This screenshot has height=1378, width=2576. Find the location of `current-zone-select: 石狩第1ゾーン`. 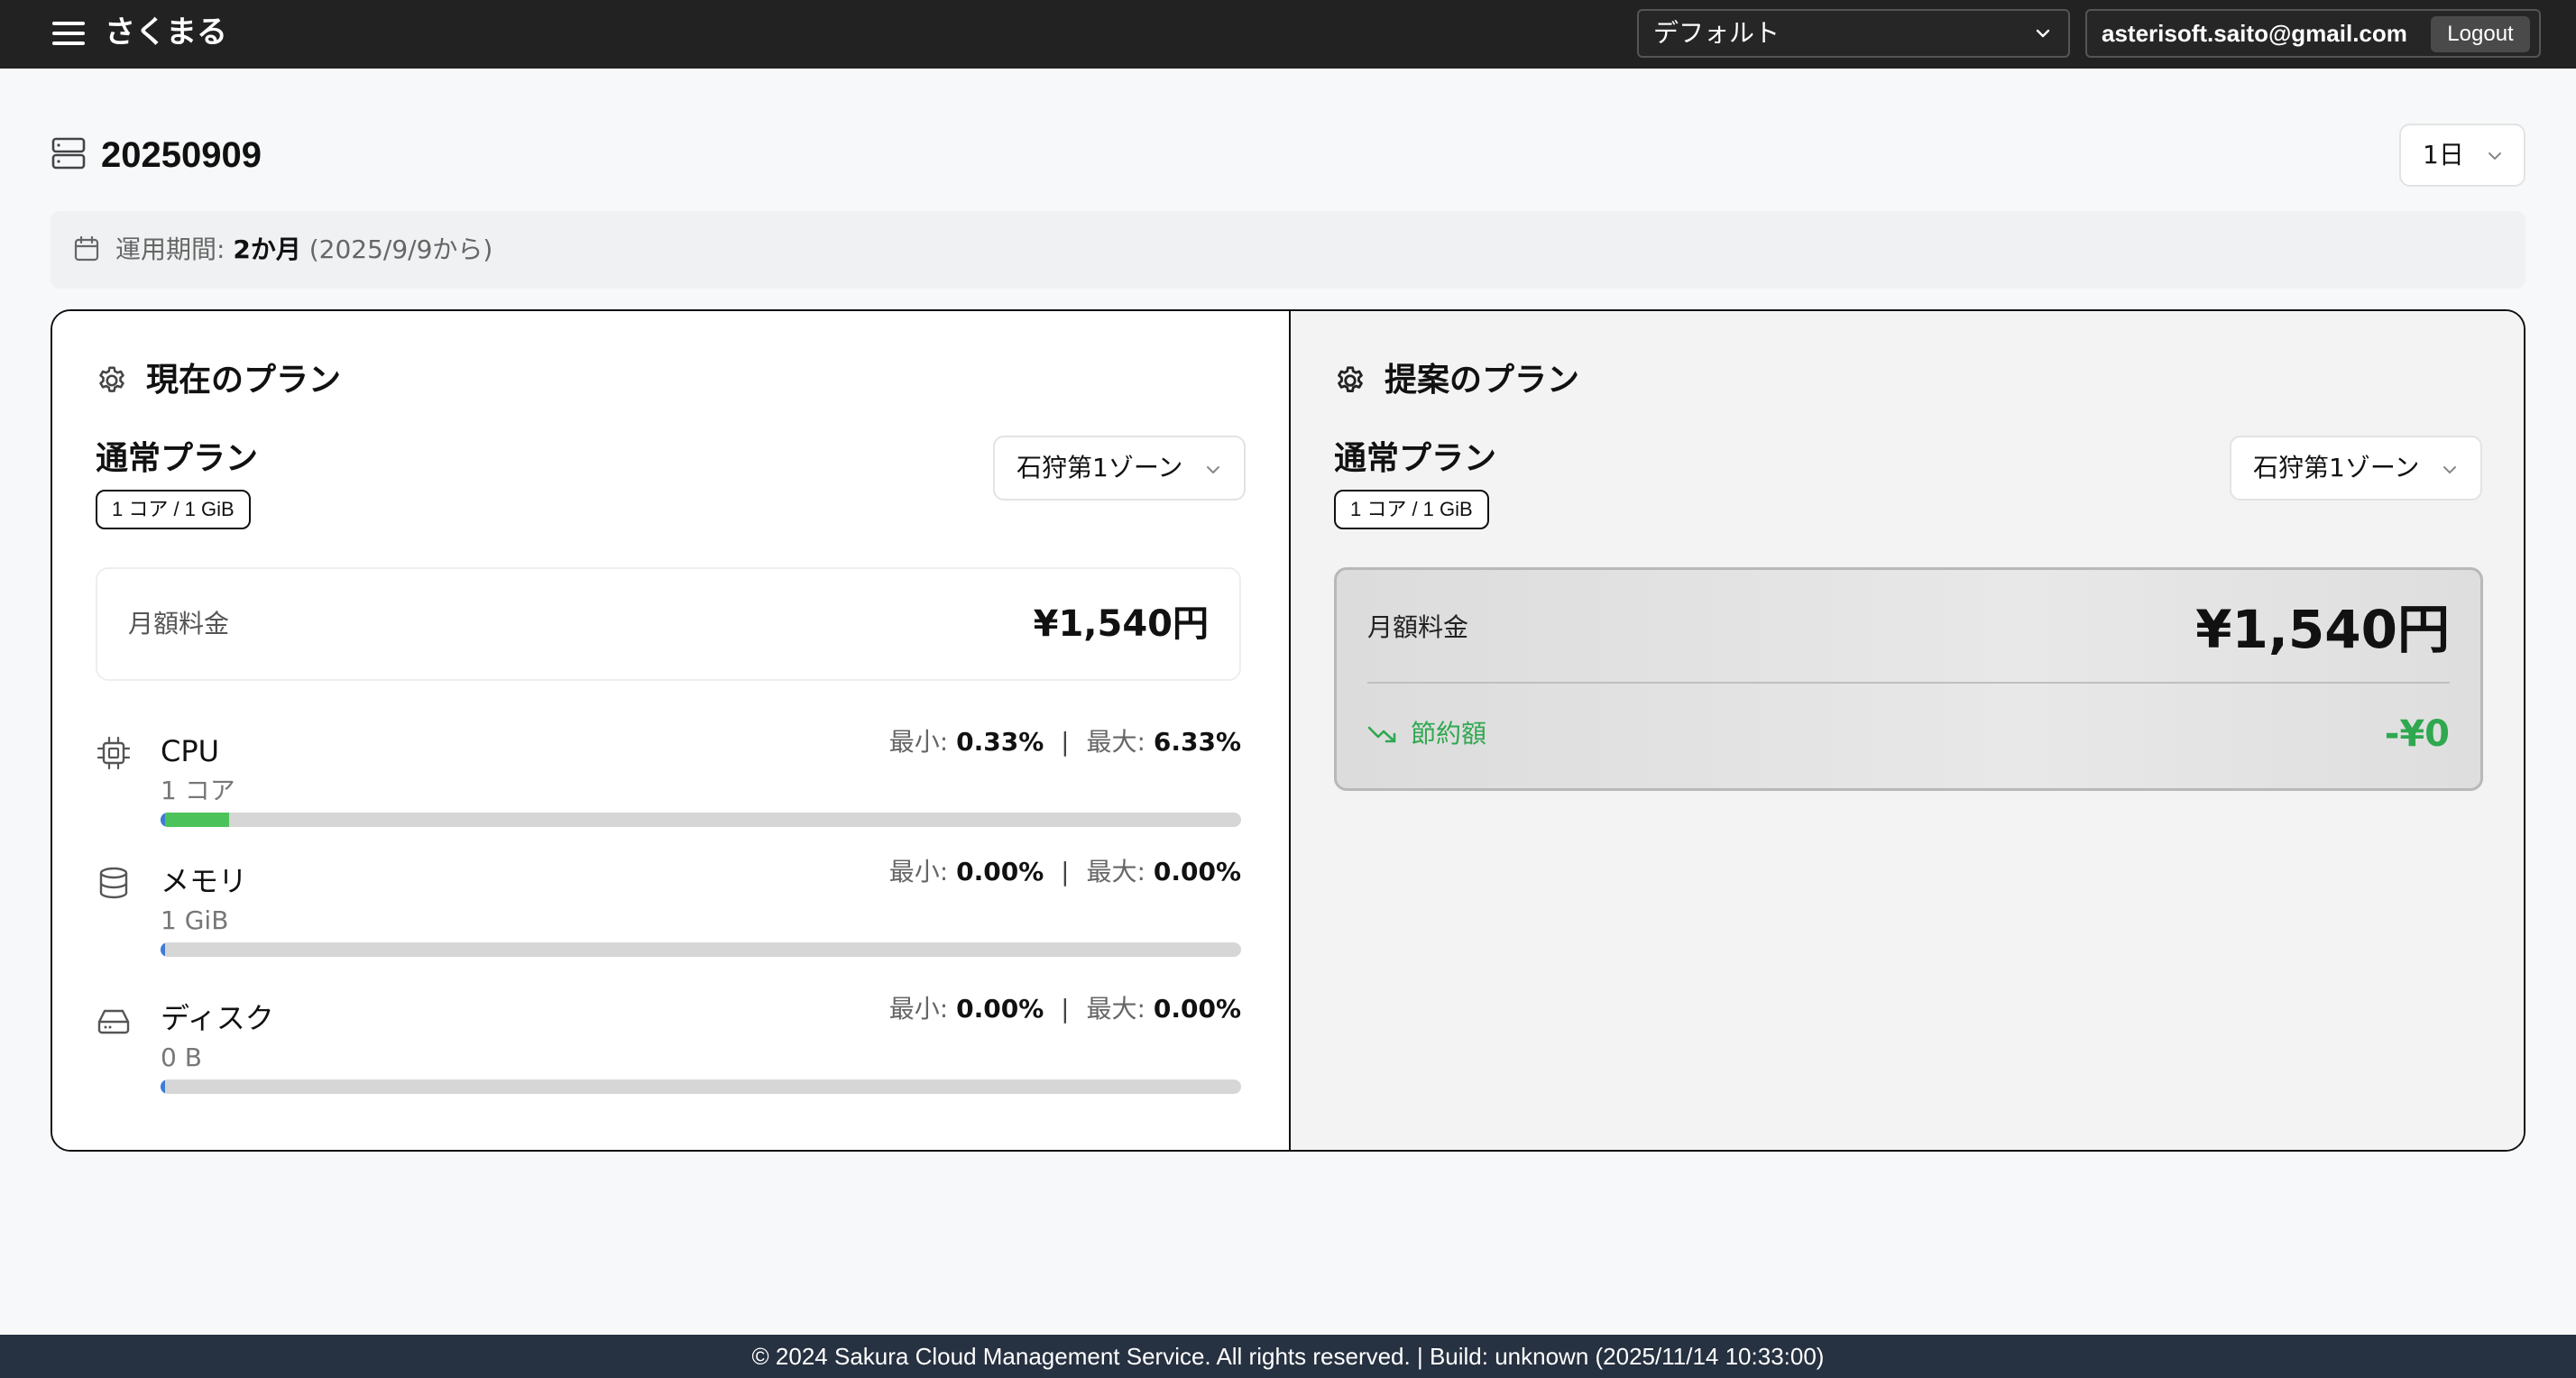

current-zone-select: 石狩第1ゾーン is located at coordinates (1119, 468).